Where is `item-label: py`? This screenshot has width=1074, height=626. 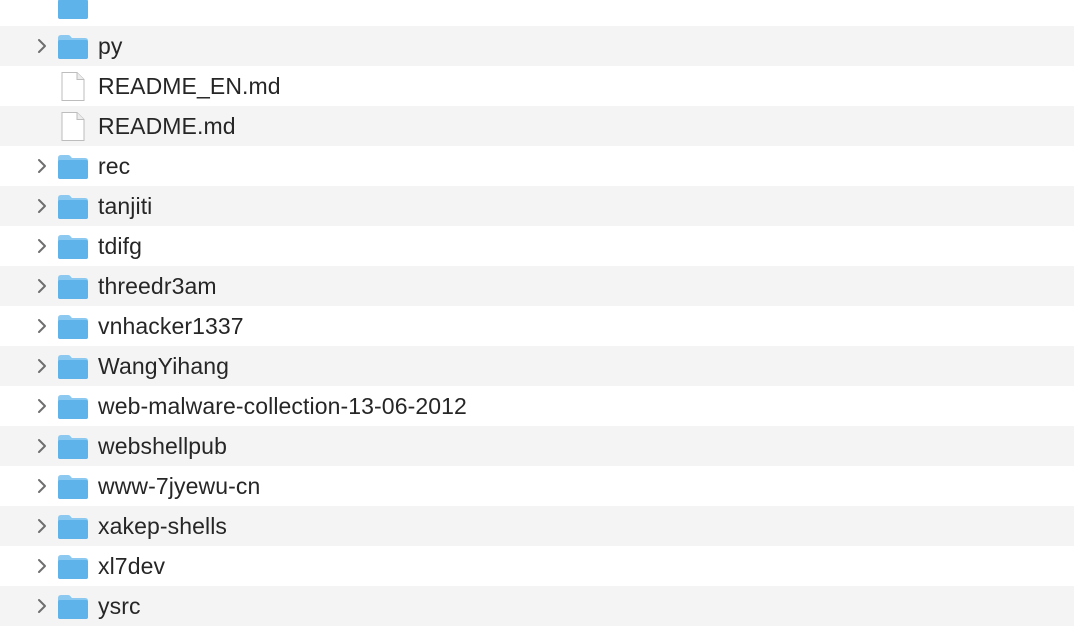
item-label: py is located at coordinates (110, 46).